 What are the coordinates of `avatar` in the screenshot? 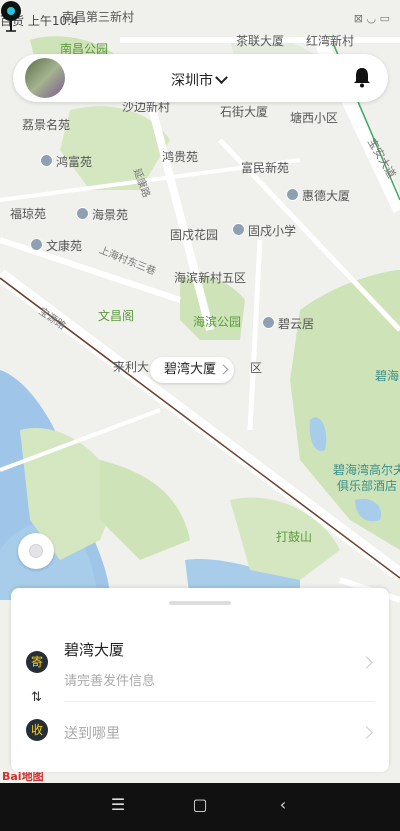 It's located at (45, 78).